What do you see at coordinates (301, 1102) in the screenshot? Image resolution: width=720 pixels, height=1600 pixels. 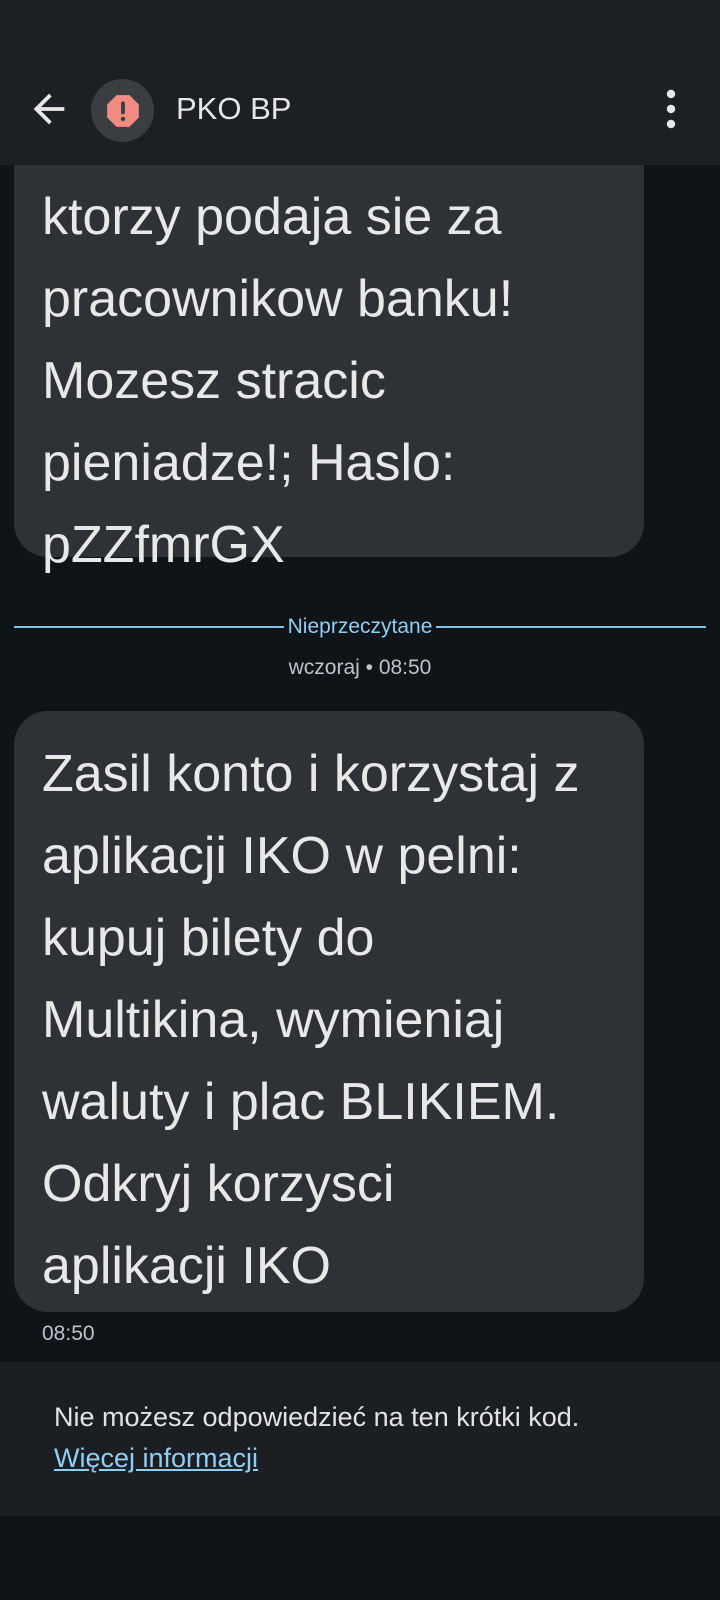 I see `message-line: waluty i plac BLIKIEM.` at bounding box center [301, 1102].